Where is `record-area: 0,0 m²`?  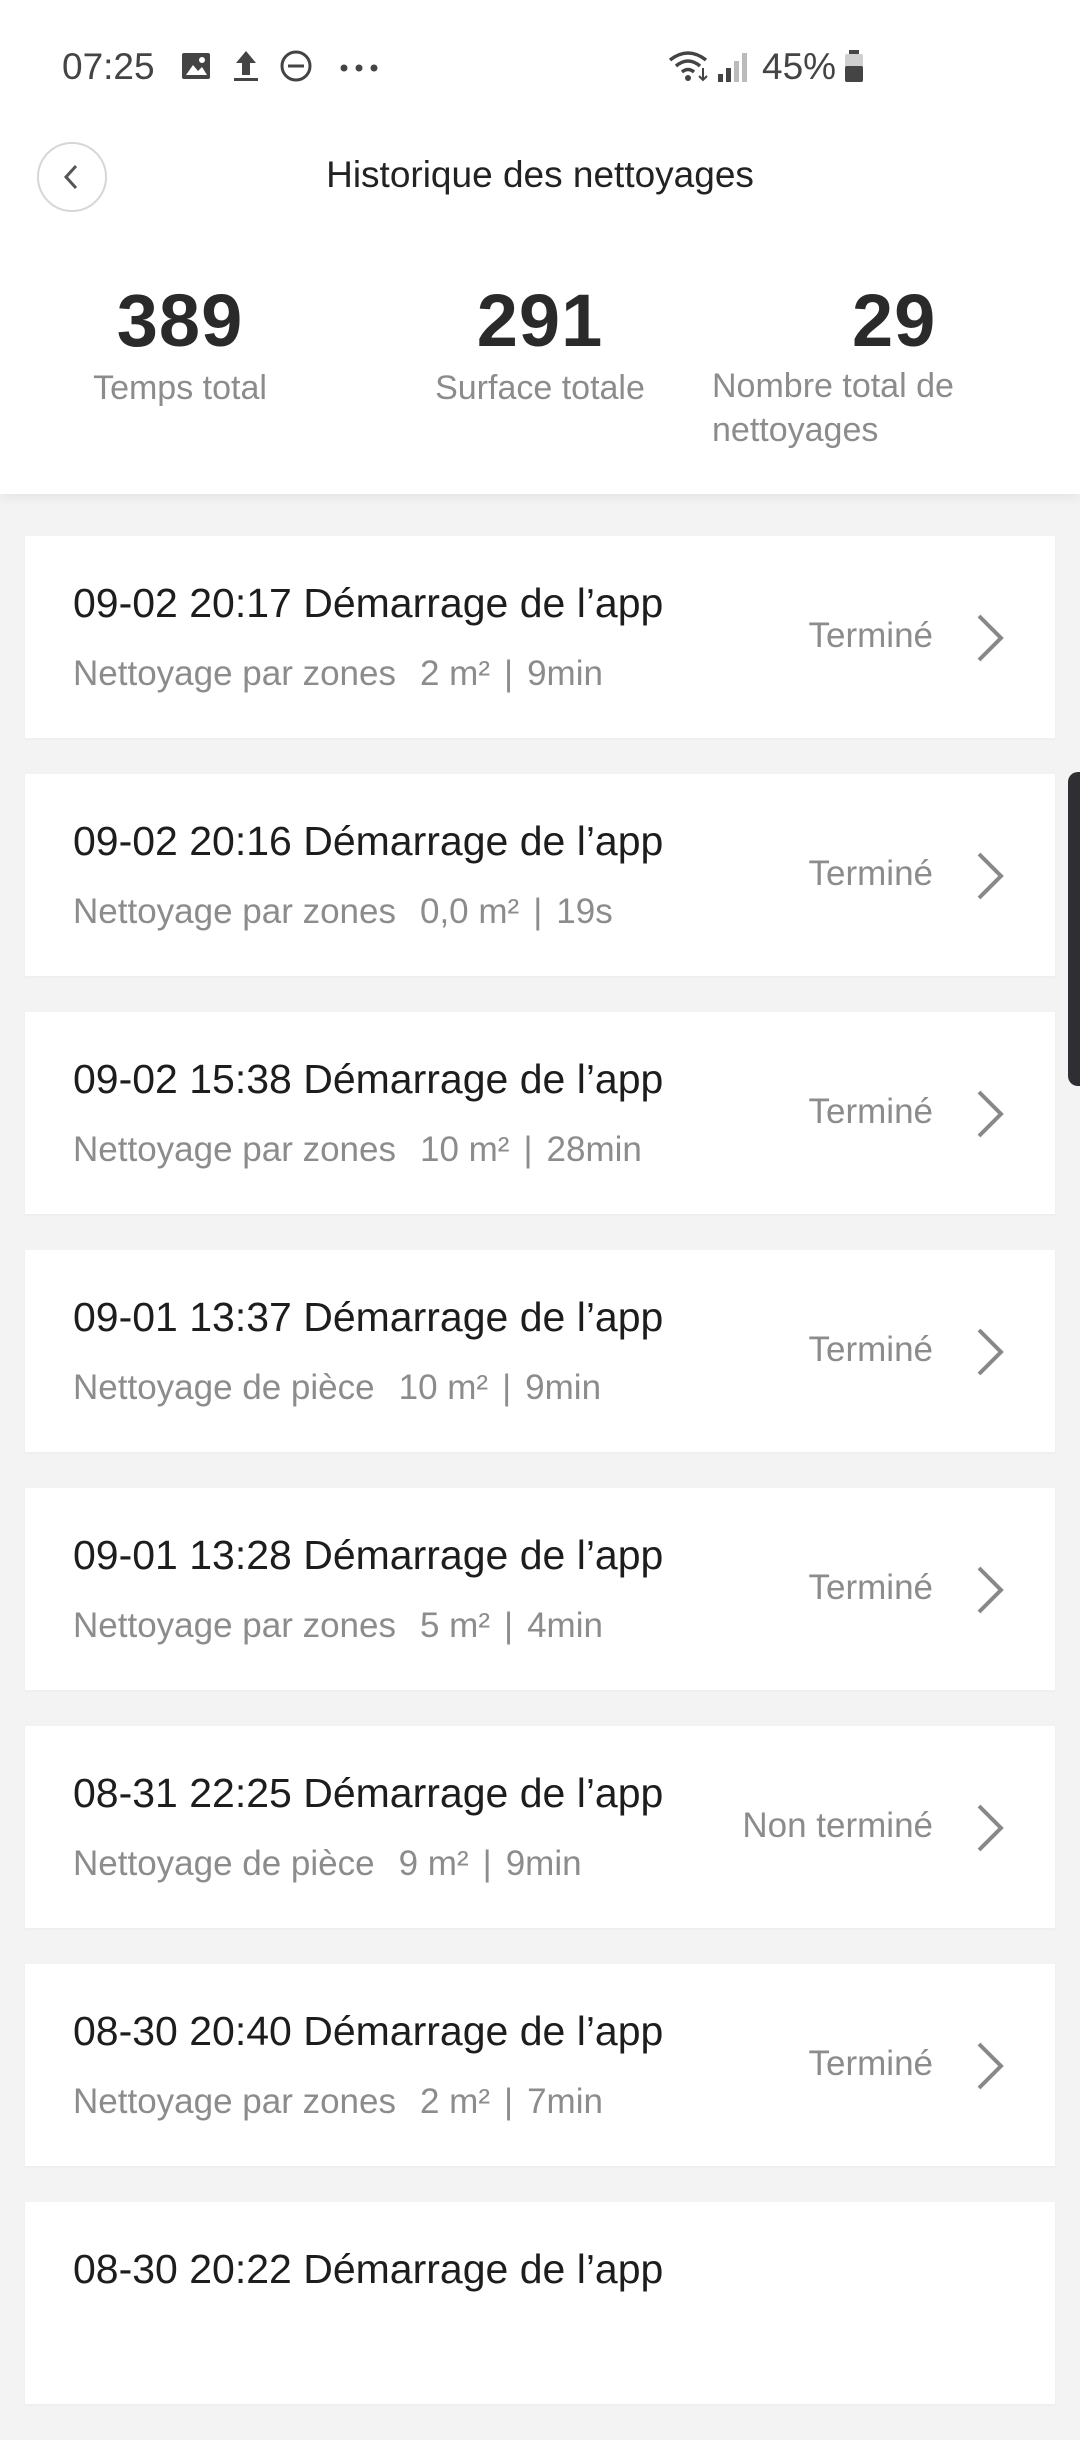 record-area: 0,0 m² is located at coordinates (469, 911).